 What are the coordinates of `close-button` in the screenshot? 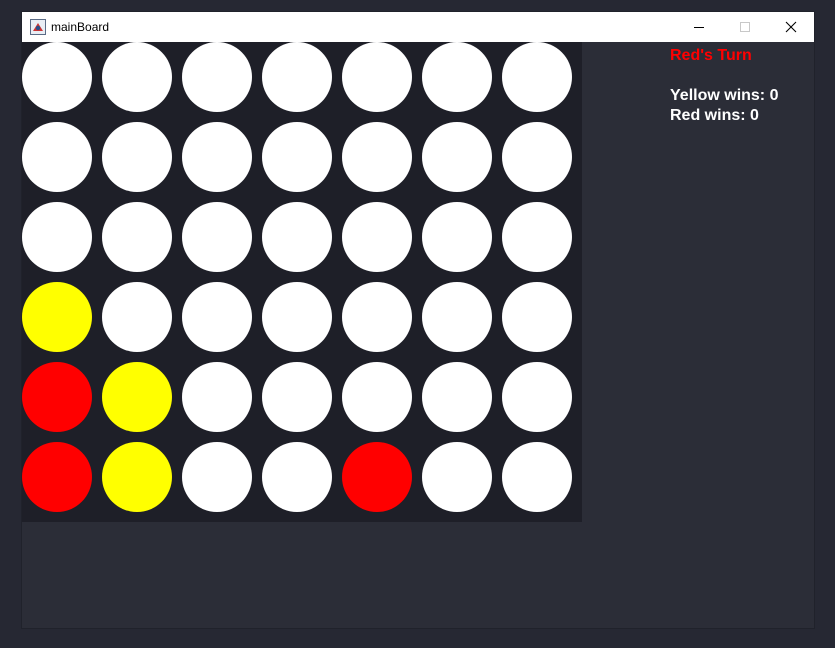 It's located at (791, 27).